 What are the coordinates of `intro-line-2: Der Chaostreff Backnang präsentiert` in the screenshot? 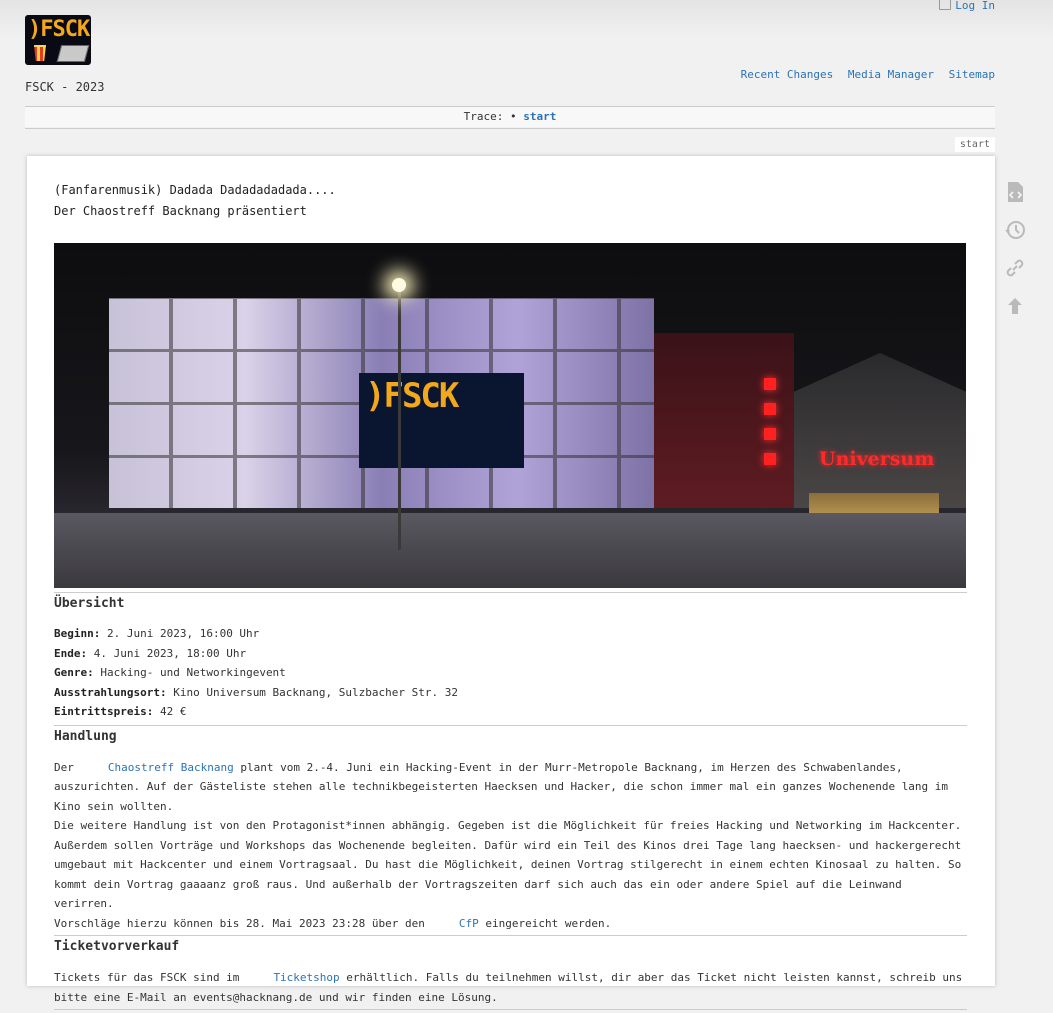 It's located at (180, 211).